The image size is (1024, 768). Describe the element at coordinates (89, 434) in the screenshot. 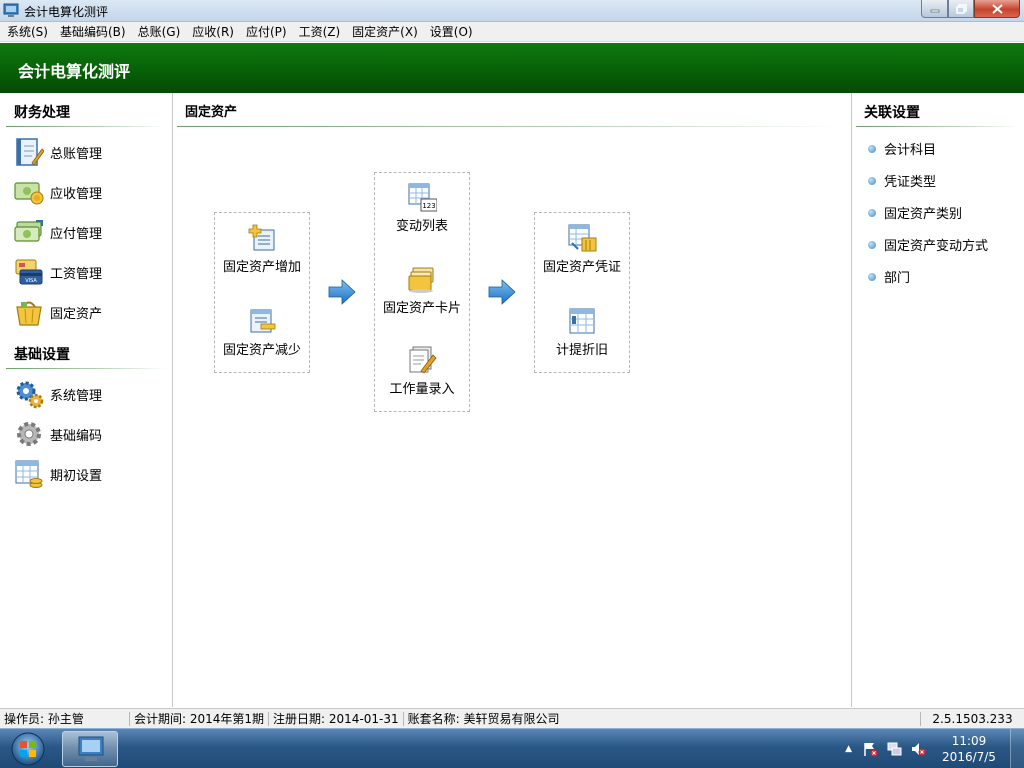

I see `nav-item-basic-code: 基础编码` at that location.